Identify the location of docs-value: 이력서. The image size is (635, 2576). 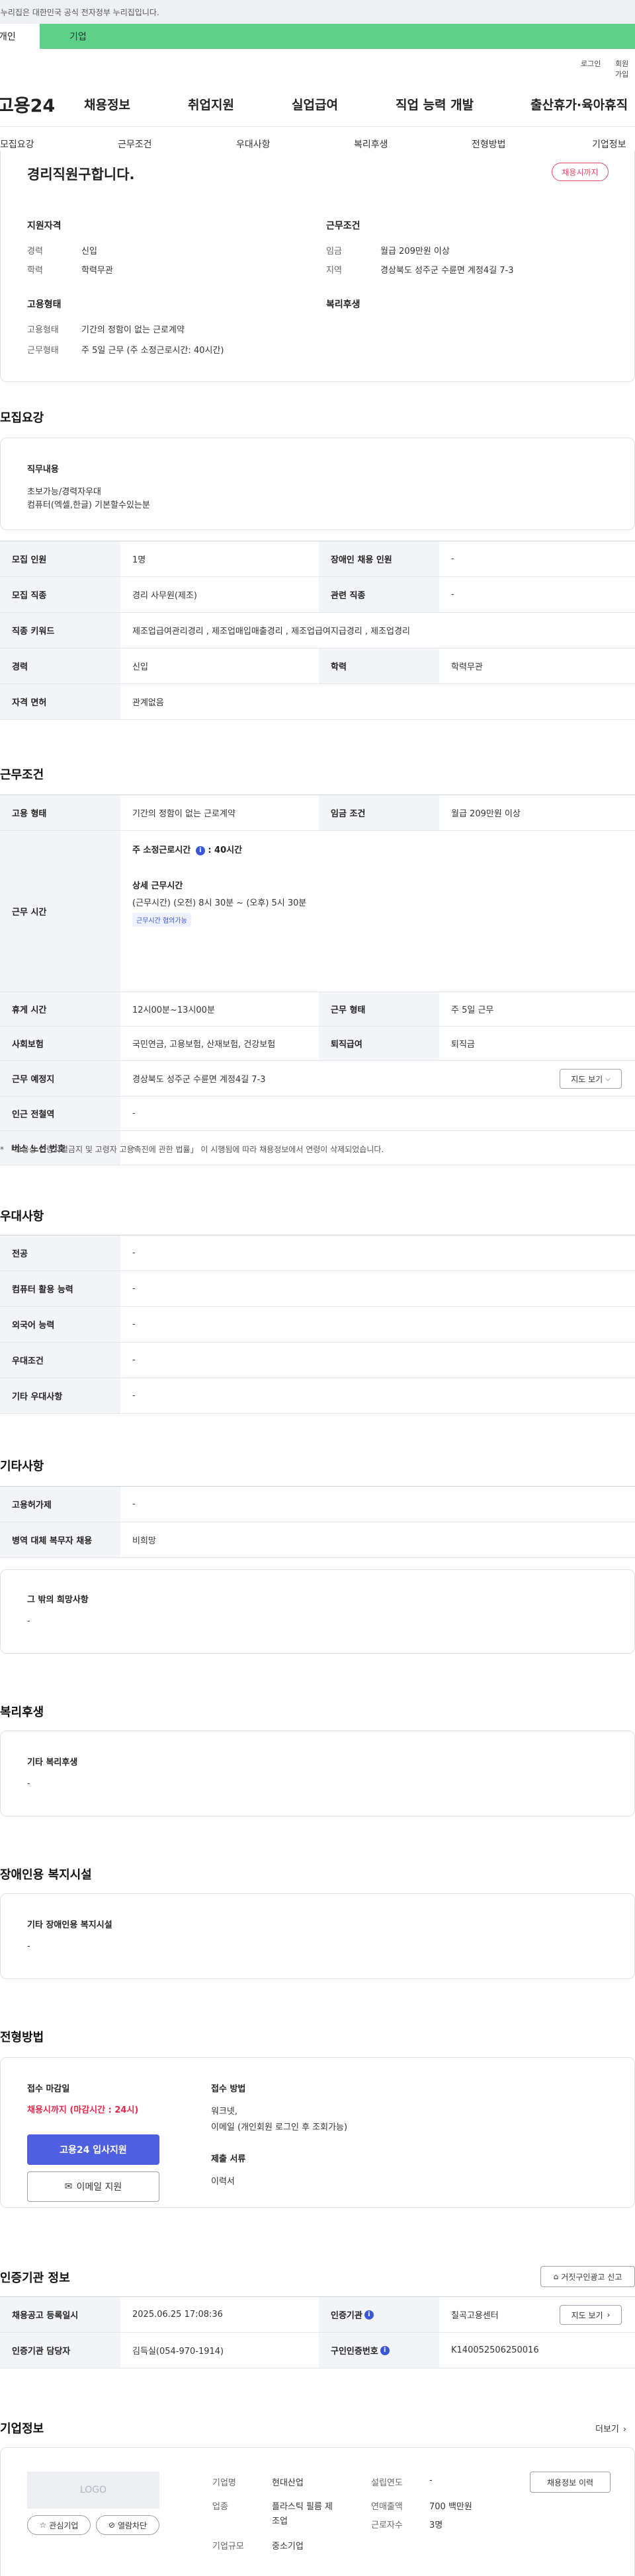
(223, 2182).